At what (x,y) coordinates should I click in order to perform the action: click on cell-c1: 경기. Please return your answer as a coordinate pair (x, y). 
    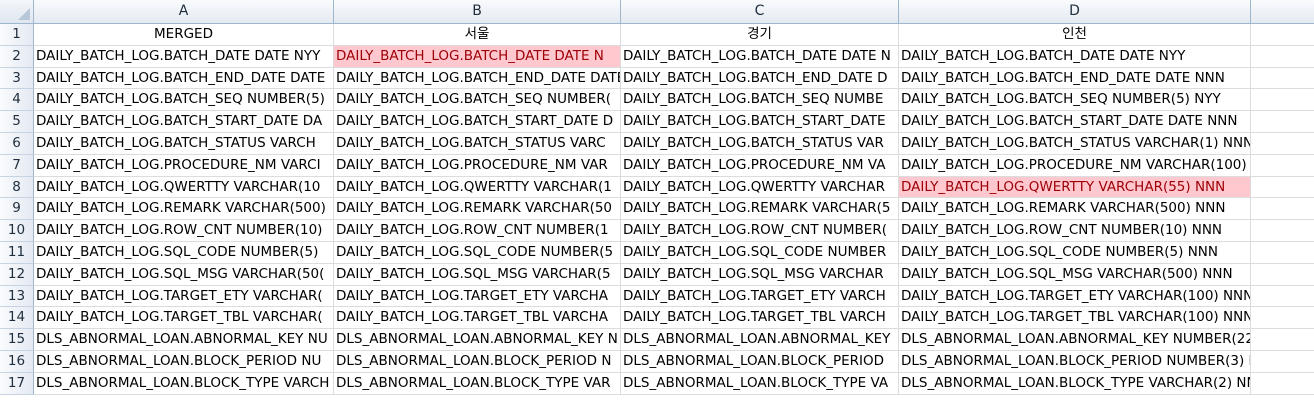
    Looking at the image, I should click on (760, 35).